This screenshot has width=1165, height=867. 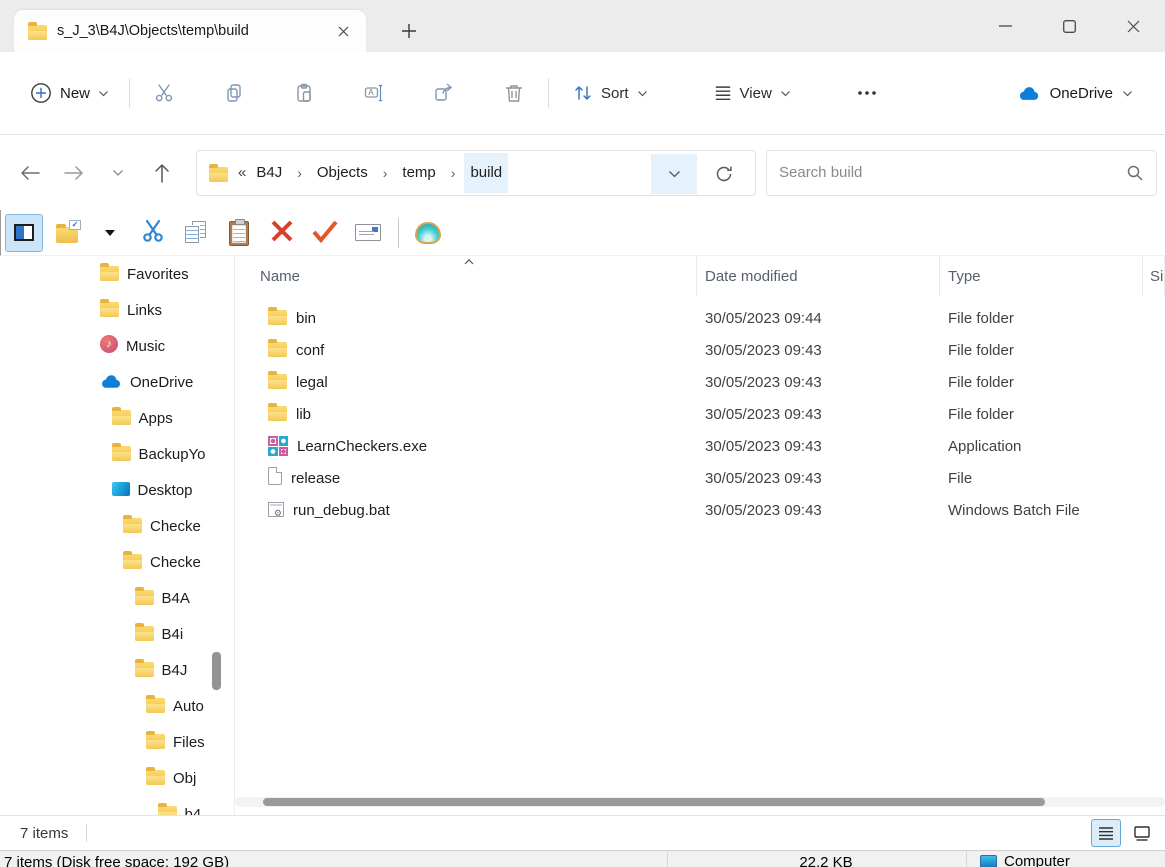 I want to click on sidebar-item: Obj, so click(x=106, y=778).